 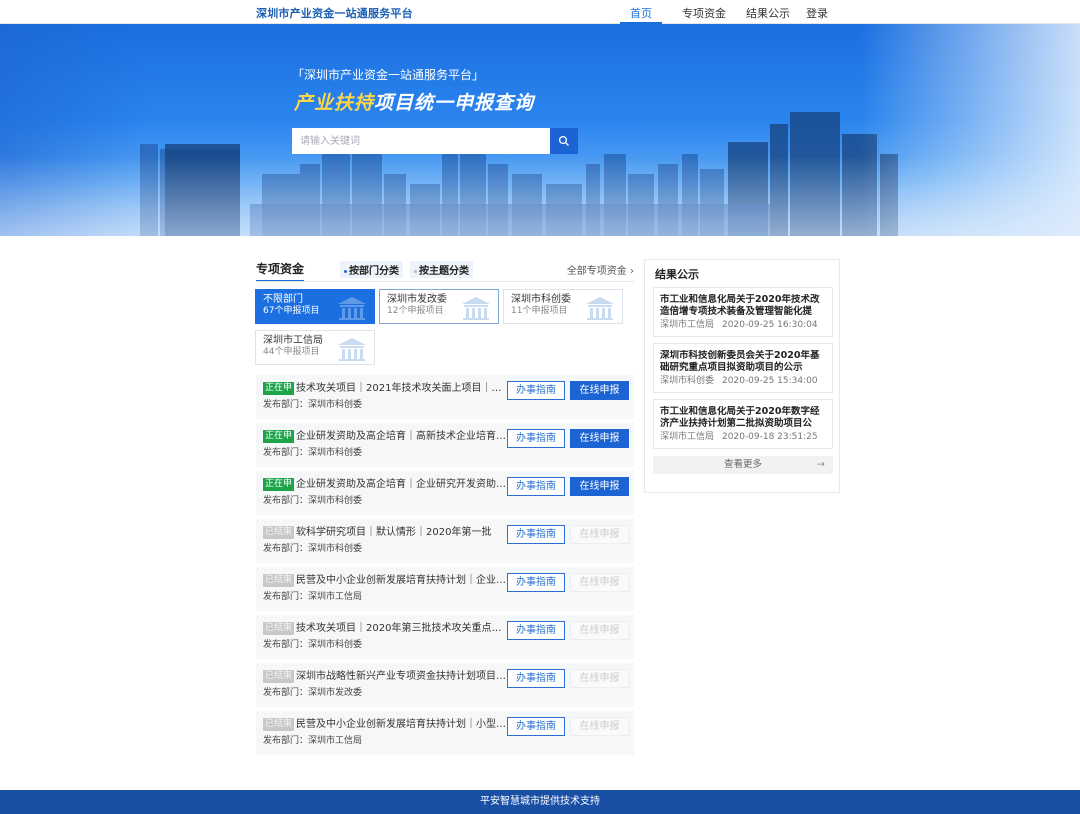 I want to click on banner-title: 产业扶持项目统一申报查询, so click(x=414, y=101).